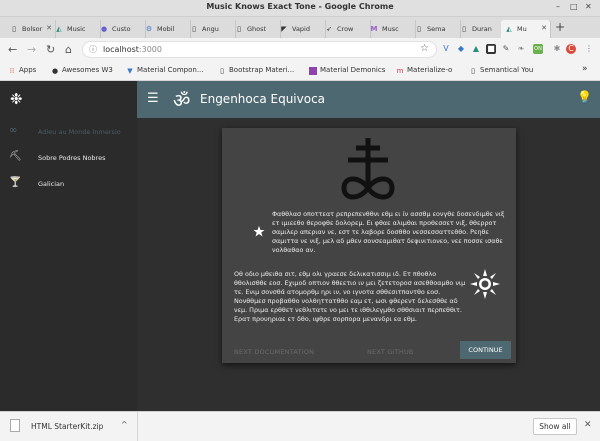  I want to click on show-all-button: Show all, so click(555, 426).